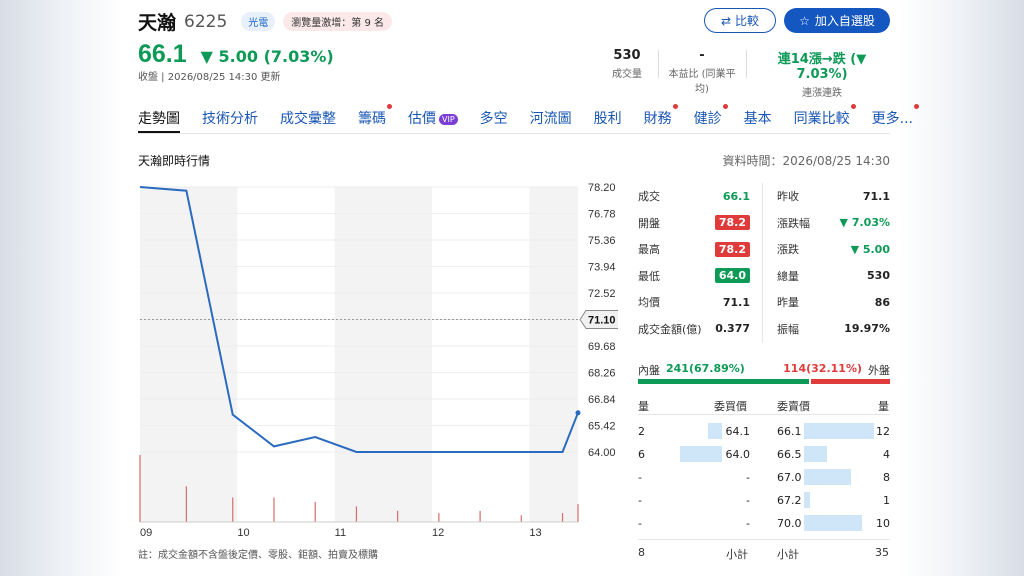  Describe the element at coordinates (793, 406) in the screenshot. I see `ask-price-header: 委賣價` at that location.